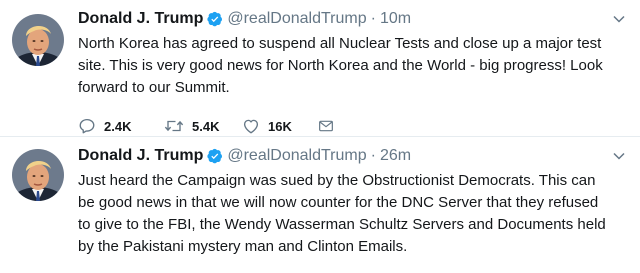  I want to click on tweet-header: Donald J. Trump @realDonaldTrump · 10m, so click(352, 19).